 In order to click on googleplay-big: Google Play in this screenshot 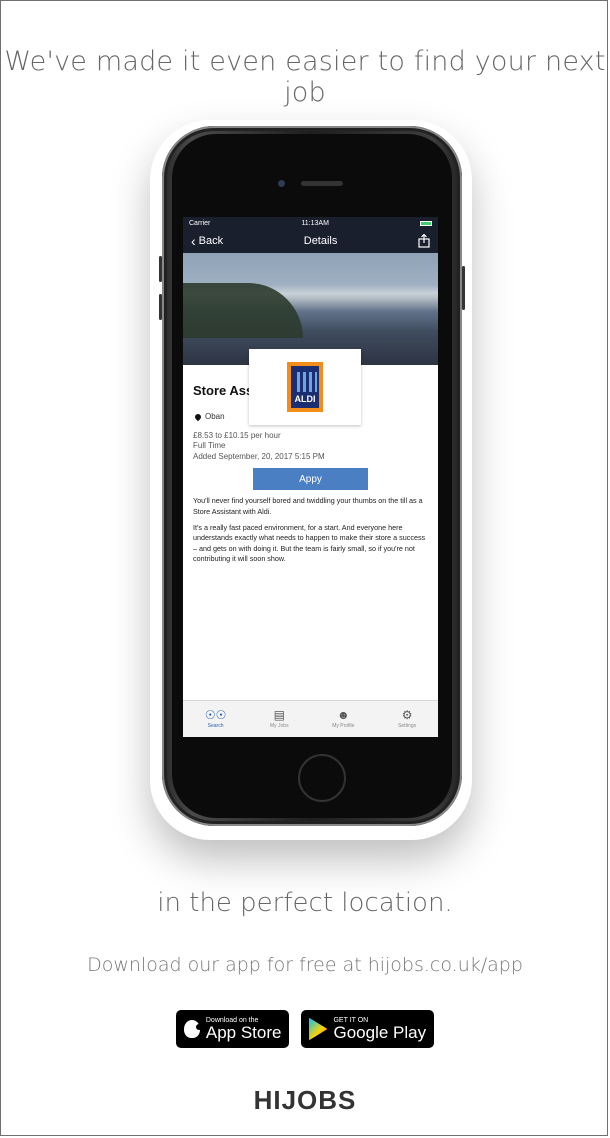, I will do `click(380, 1032)`.